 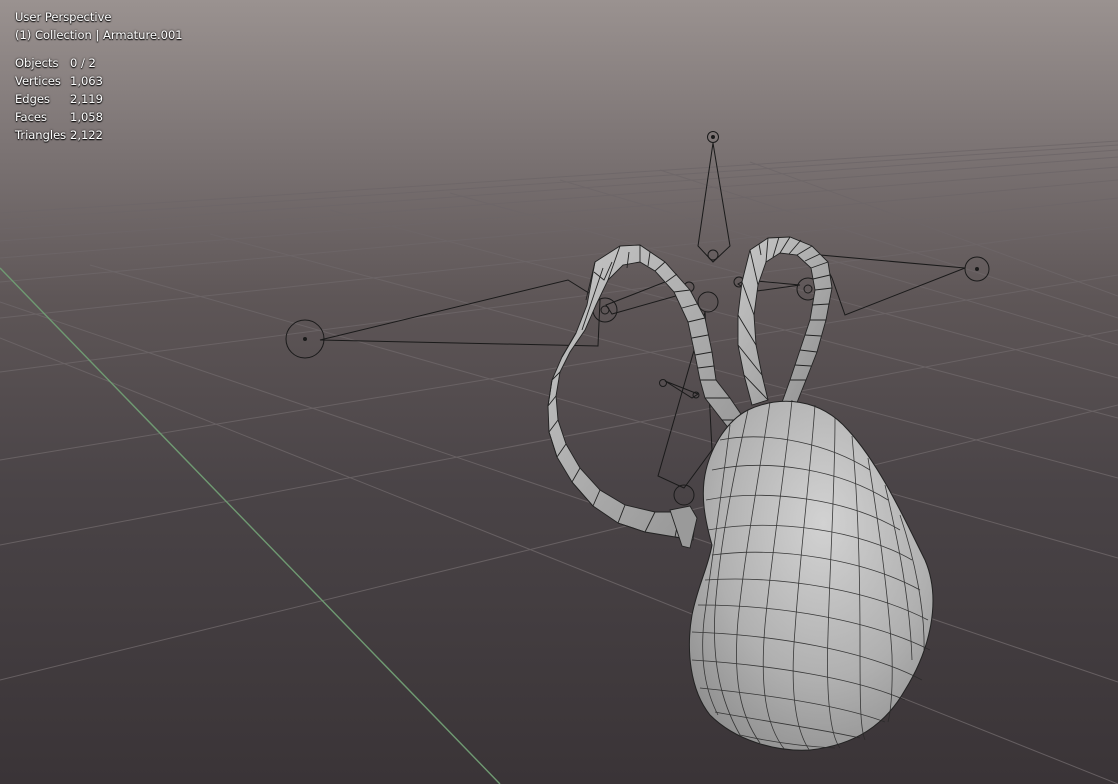 I want to click on right-ear-mesh, so click(x=785, y=322).